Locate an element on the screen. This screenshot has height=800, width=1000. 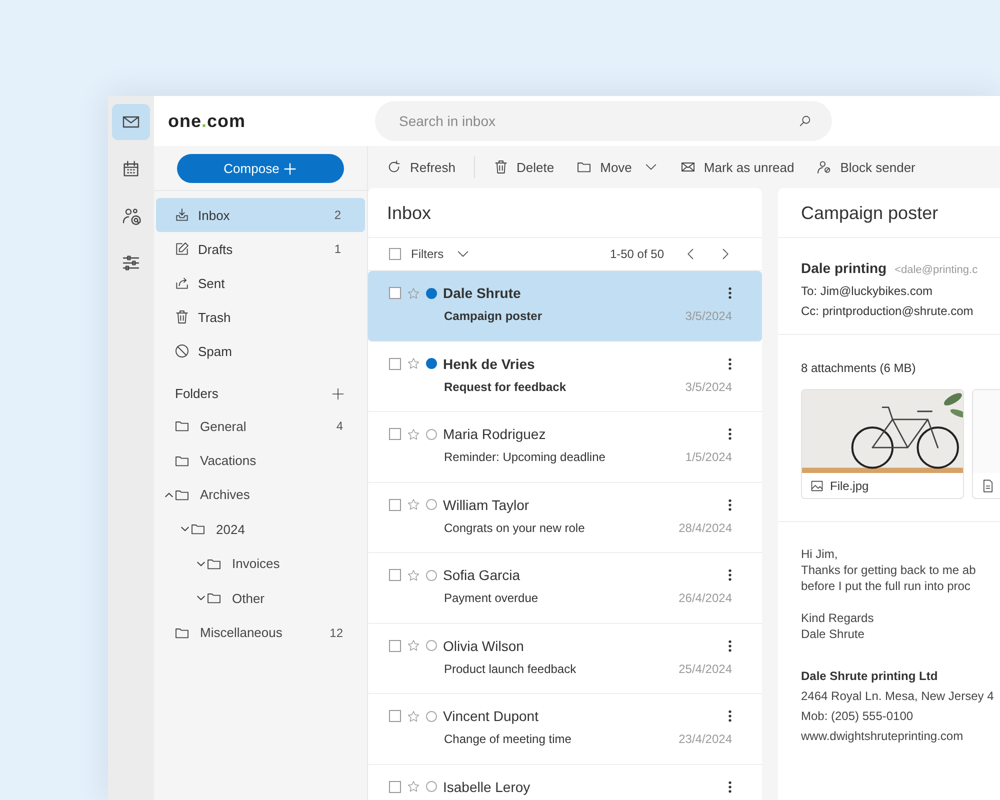
toolbar-button: Delete is located at coordinates (523, 167).